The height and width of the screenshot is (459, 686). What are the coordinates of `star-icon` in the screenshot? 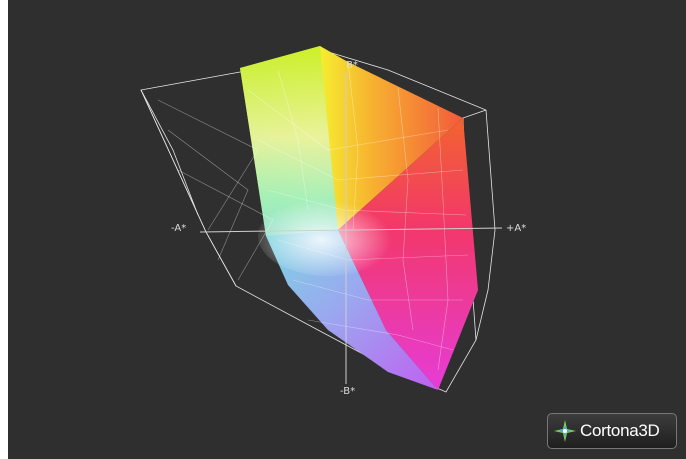 It's located at (565, 431).